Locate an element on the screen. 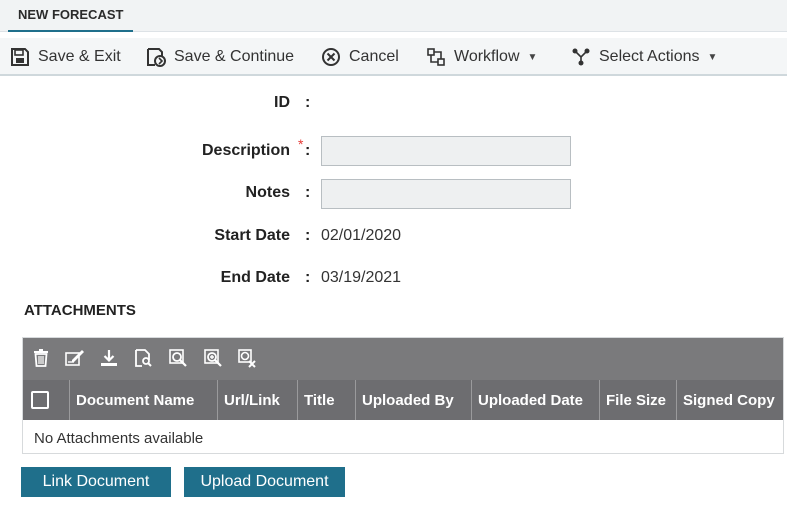 This screenshot has width=787, height=506. end-date-colon: : is located at coordinates (308, 277).